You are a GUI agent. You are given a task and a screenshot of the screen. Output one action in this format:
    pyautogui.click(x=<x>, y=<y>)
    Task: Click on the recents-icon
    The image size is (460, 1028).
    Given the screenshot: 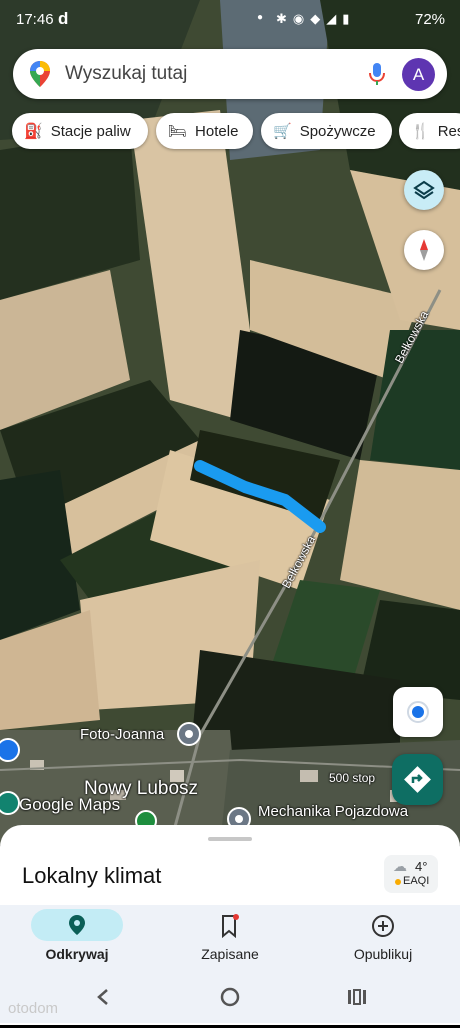 What is the action you would take?
    pyautogui.click(x=357, y=997)
    